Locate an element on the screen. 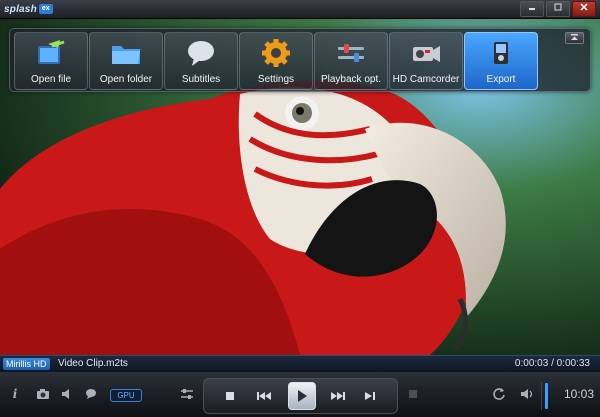 This screenshot has height=417, width=600. window-buttons is located at coordinates (558, 9).